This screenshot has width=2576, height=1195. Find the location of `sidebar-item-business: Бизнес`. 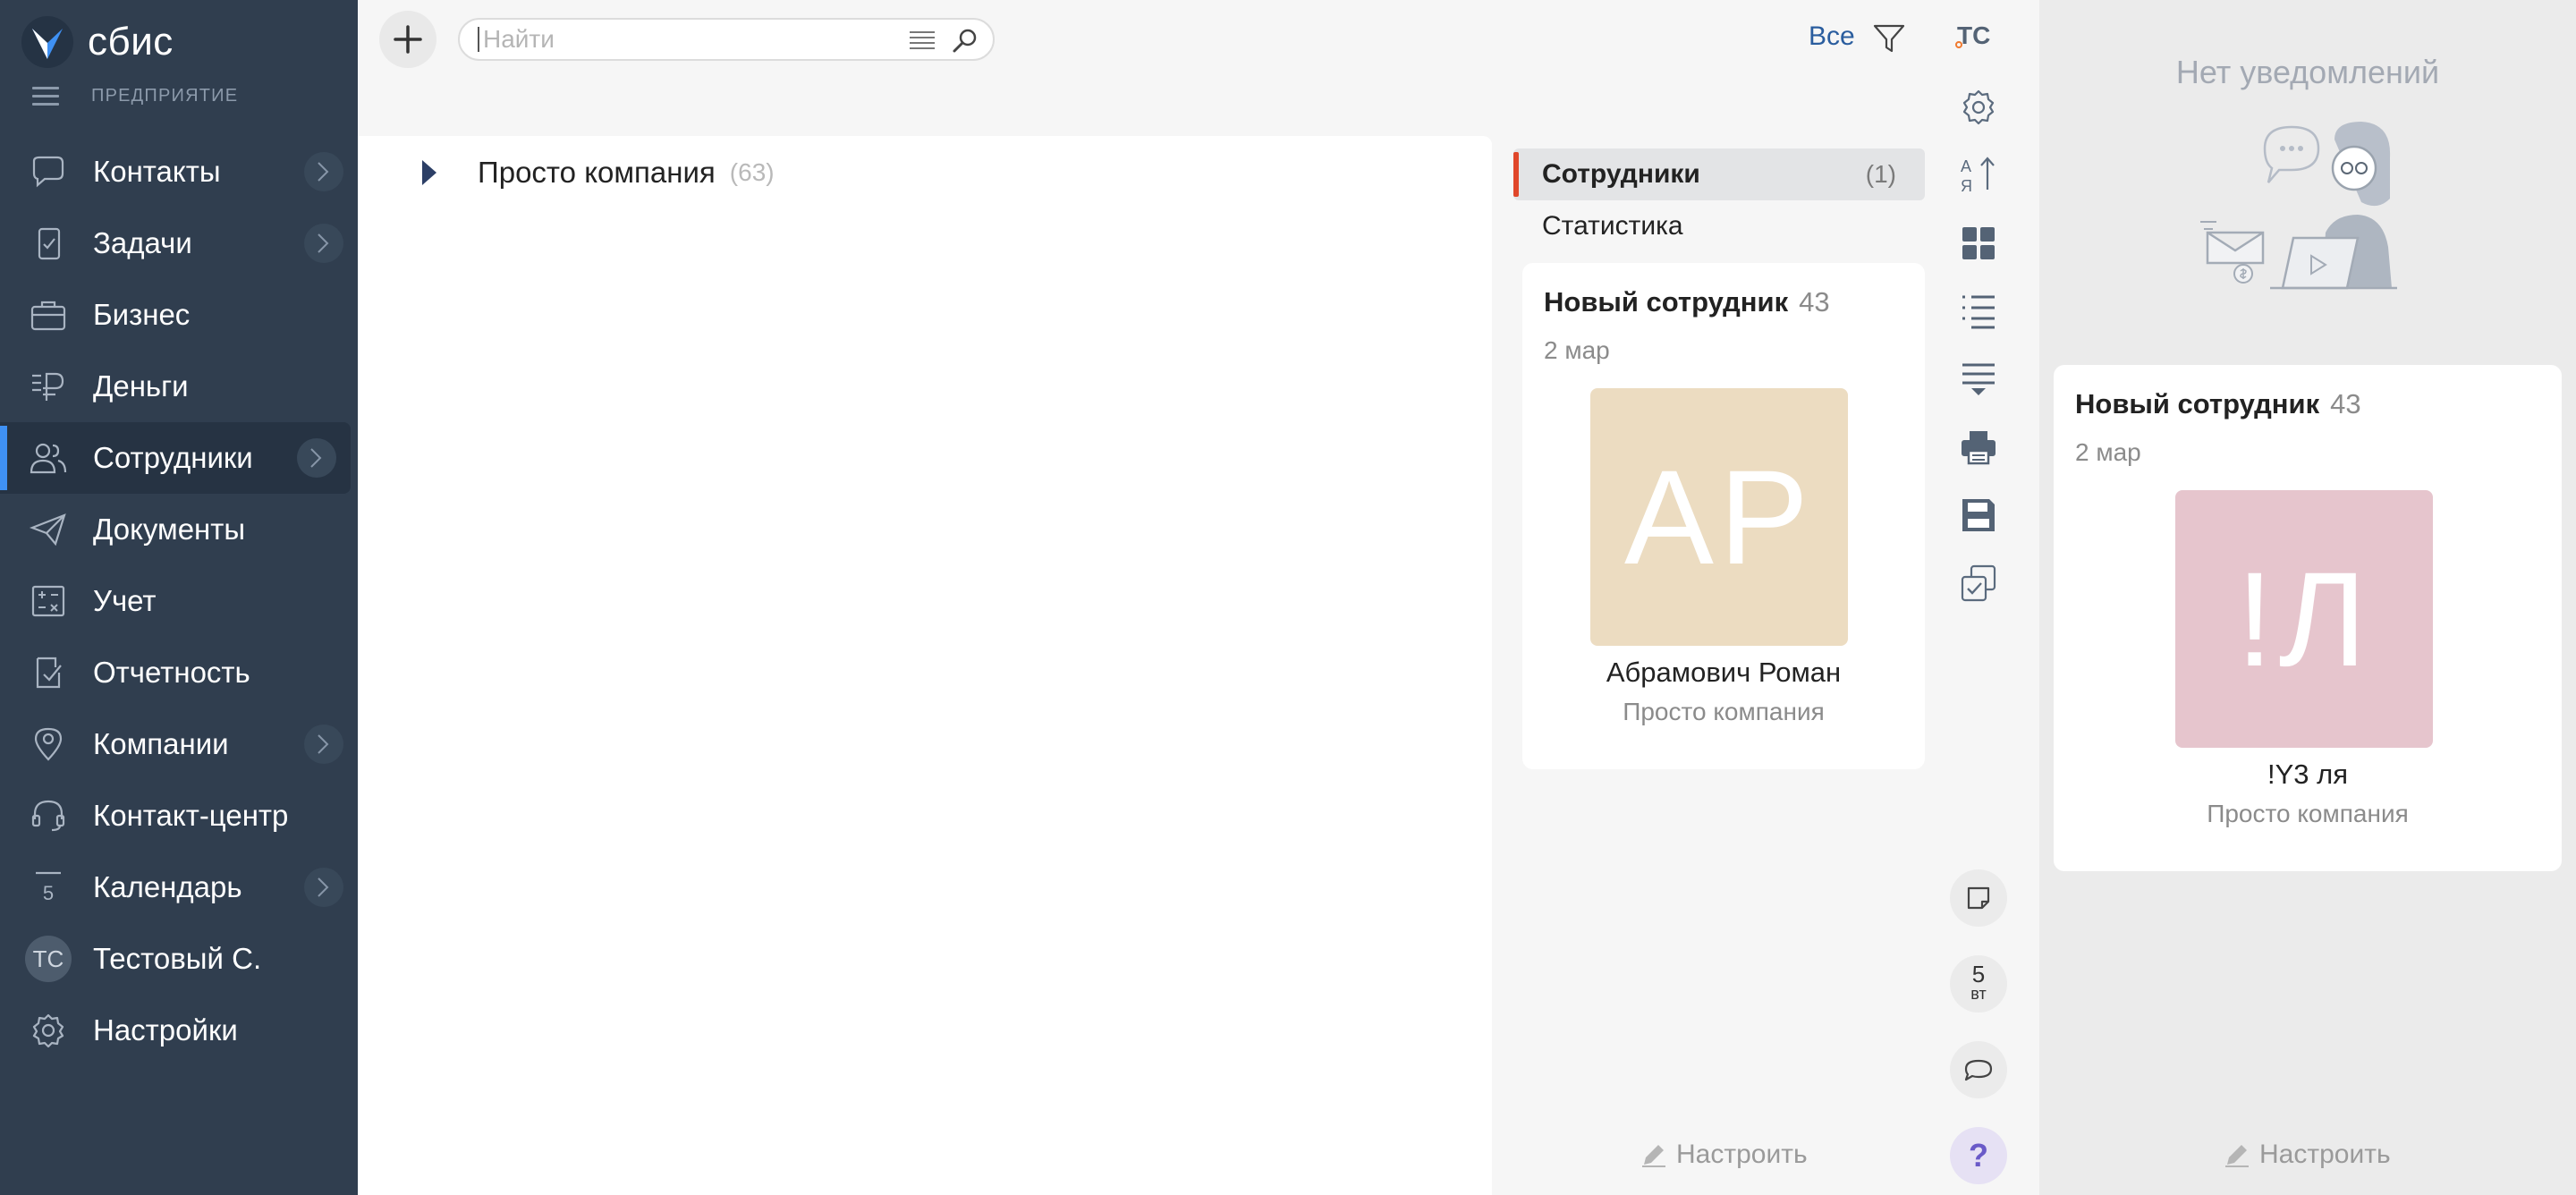

sidebar-item-business: Бизнес is located at coordinates (179, 315).